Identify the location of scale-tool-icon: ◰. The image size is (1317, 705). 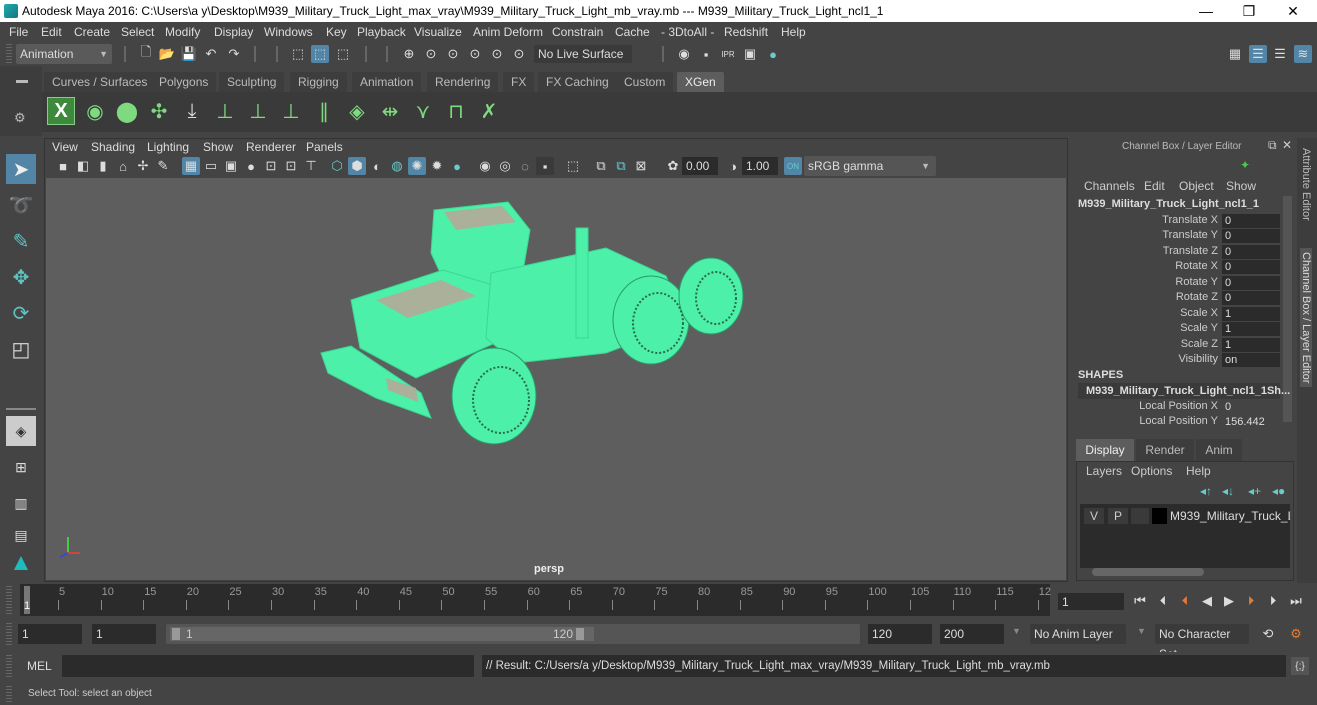
(21, 349).